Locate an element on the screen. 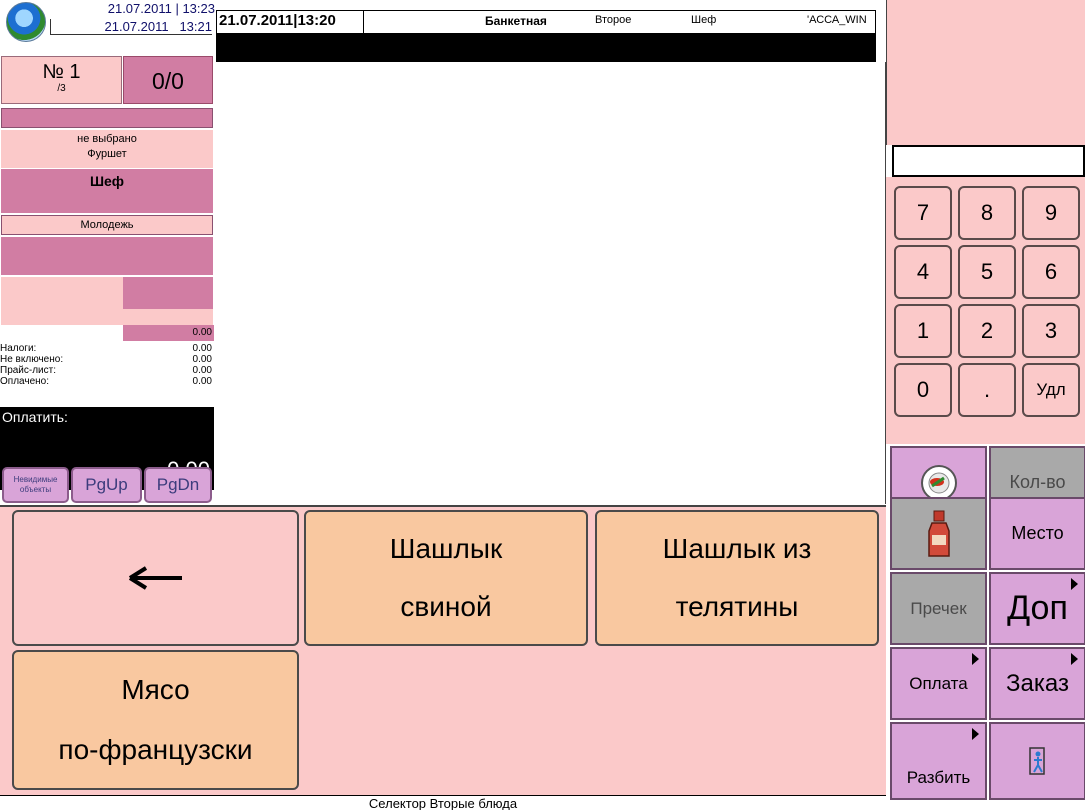 The height and width of the screenshot is (810, 1085). totals-row: Оплачено: 0.00 is located at coordinates (107, 381).